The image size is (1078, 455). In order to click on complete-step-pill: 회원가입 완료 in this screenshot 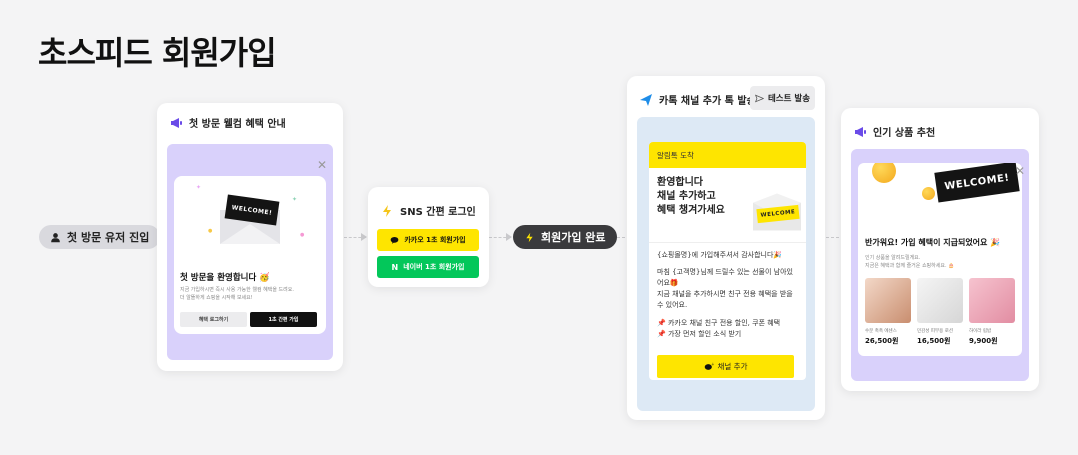, I will do `click(565, 237)`.